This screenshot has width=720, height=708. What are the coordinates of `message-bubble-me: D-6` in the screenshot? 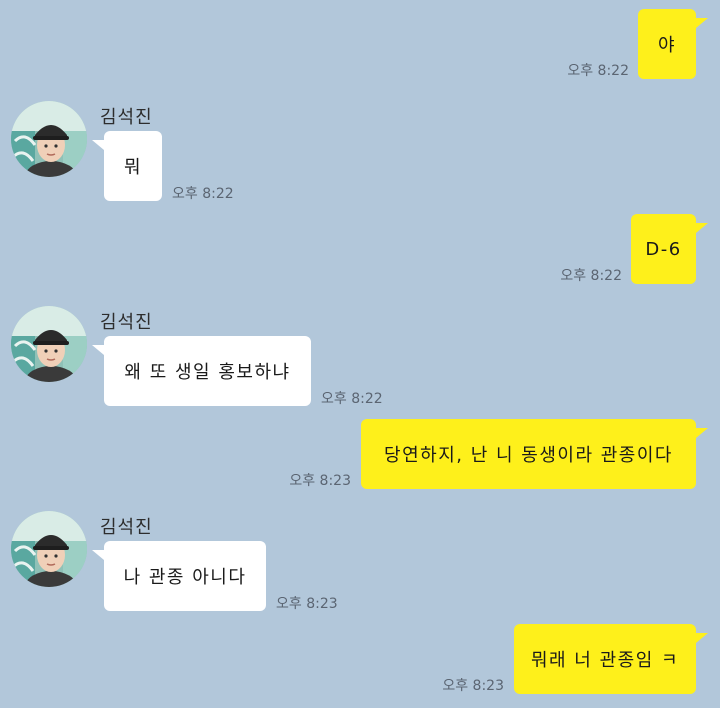 It's located at (663, 249).